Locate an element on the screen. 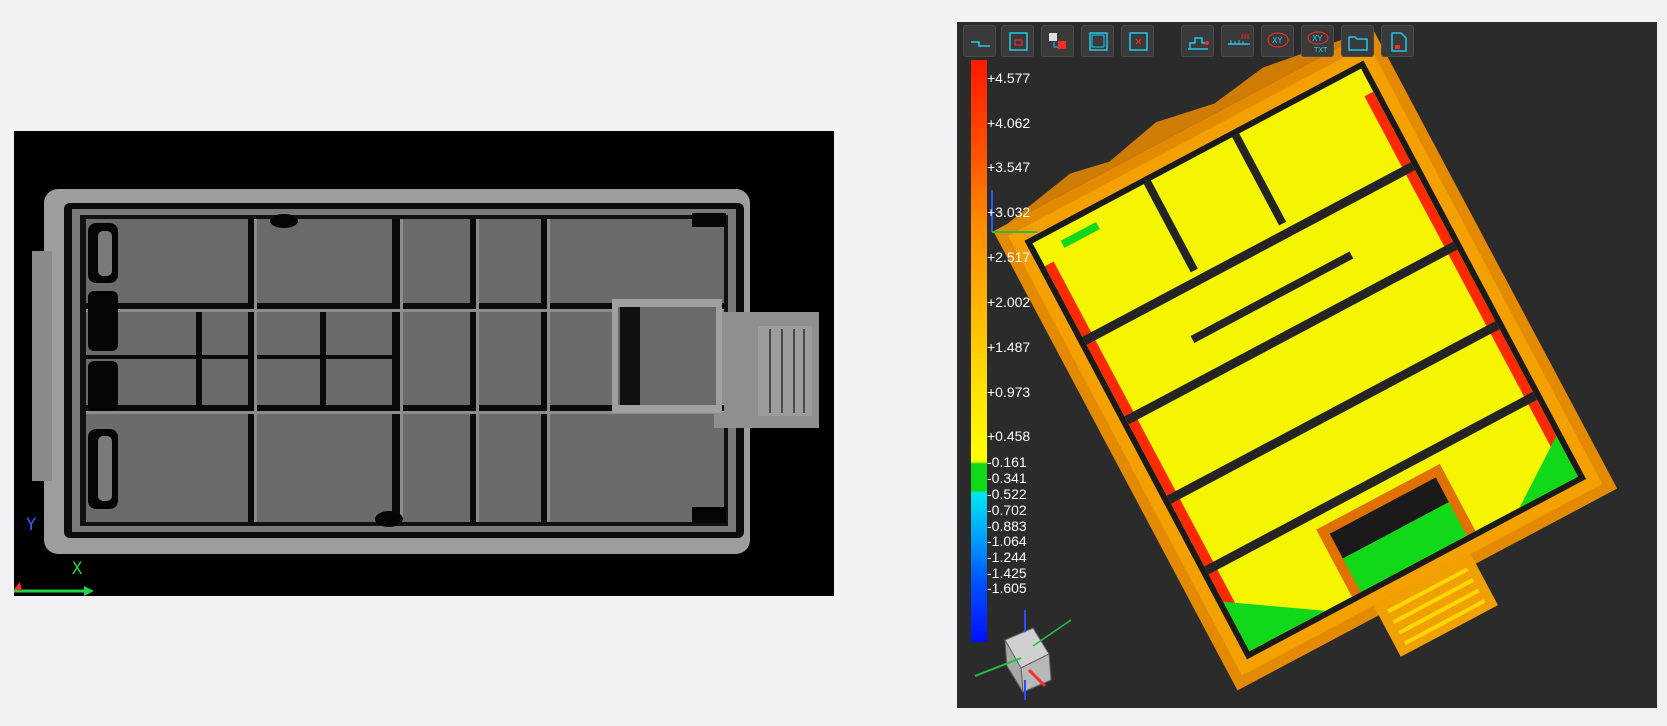 This screenshot has height=726, width=1667. x-axis-label: X is located at coordinates (77, 569).